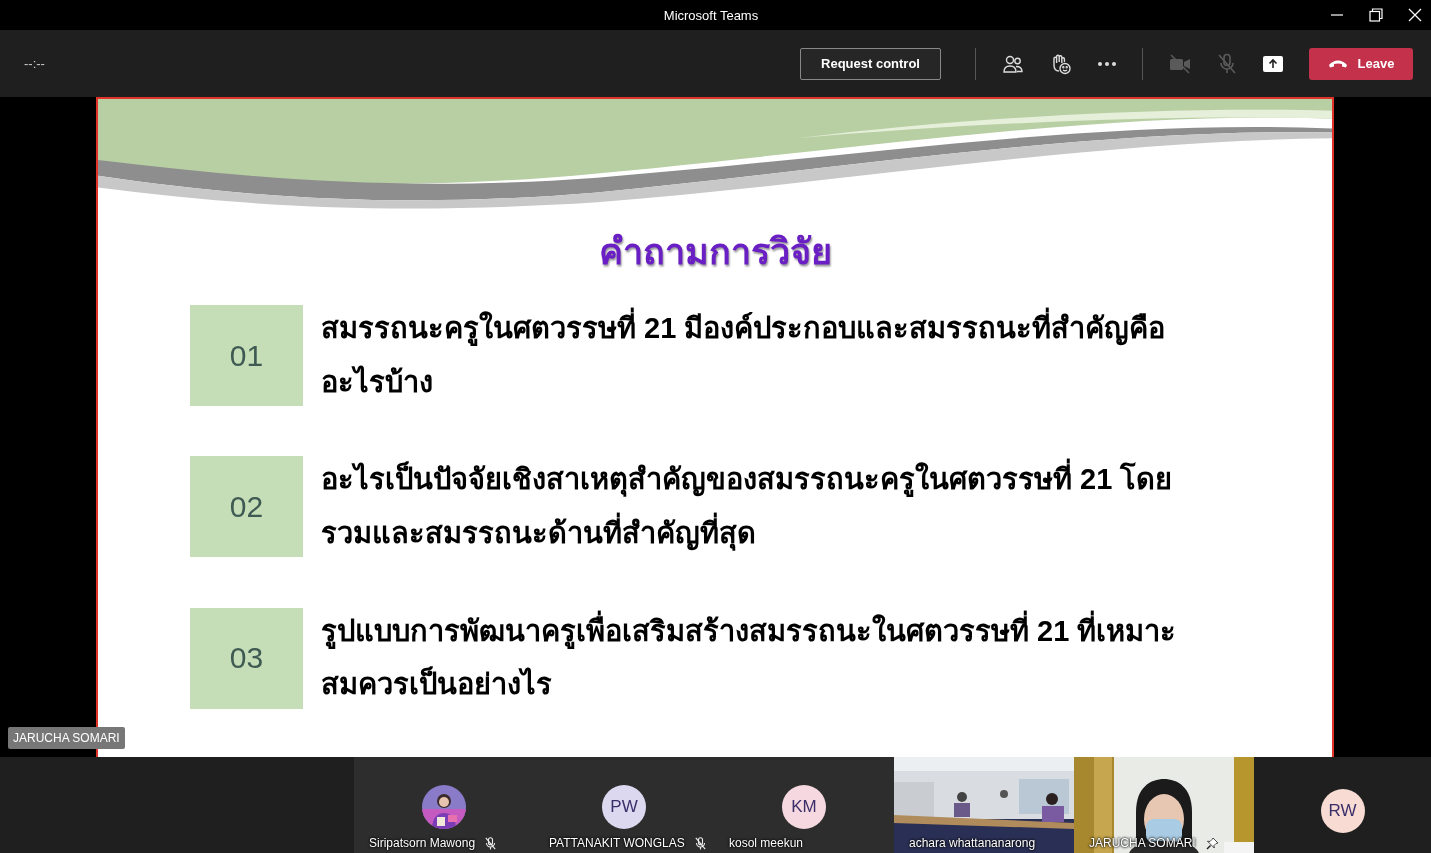  What do you see at coordinates (761, 507) in the screenshot?
I see `question-text: อะไรเป็นปัจจัยเชิงสาเหตุสำคัญของสมรรถนะครูในศตวรรษที่ 21 โดยรวมและสมรรถนะด้านที่สำคัญที่สุด` at bounding box center [761, 507].